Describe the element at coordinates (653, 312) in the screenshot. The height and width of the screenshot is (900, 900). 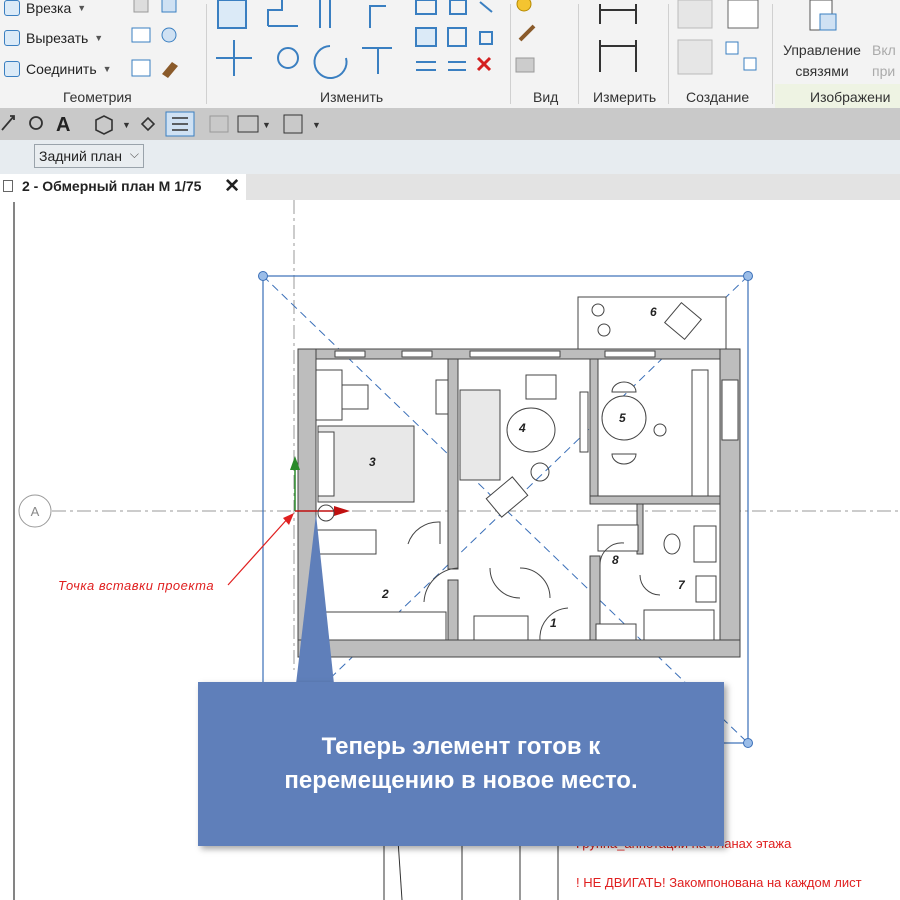
I see `room-number: 6` at that location.